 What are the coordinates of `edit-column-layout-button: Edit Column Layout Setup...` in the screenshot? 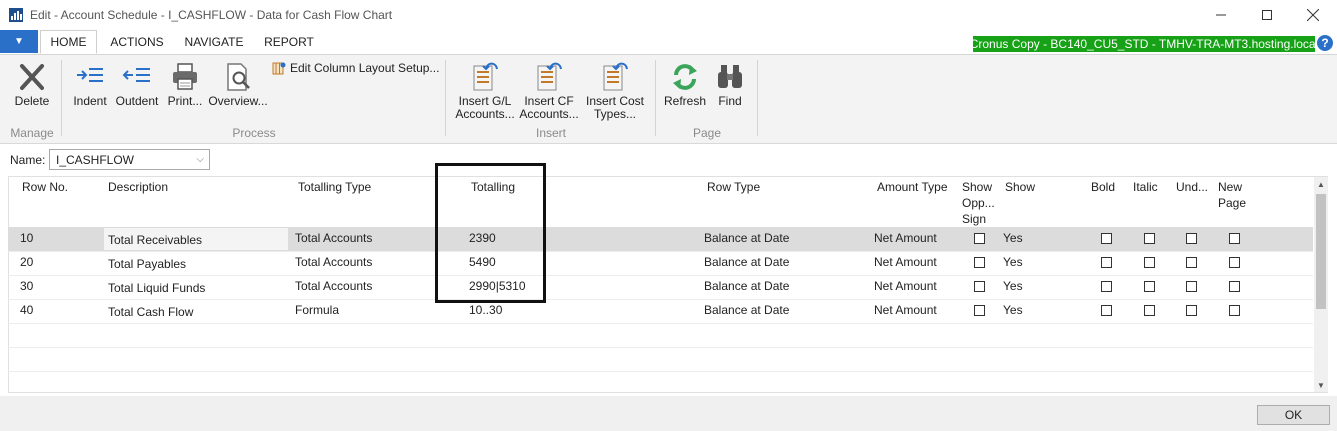 It's located at (355, 68).